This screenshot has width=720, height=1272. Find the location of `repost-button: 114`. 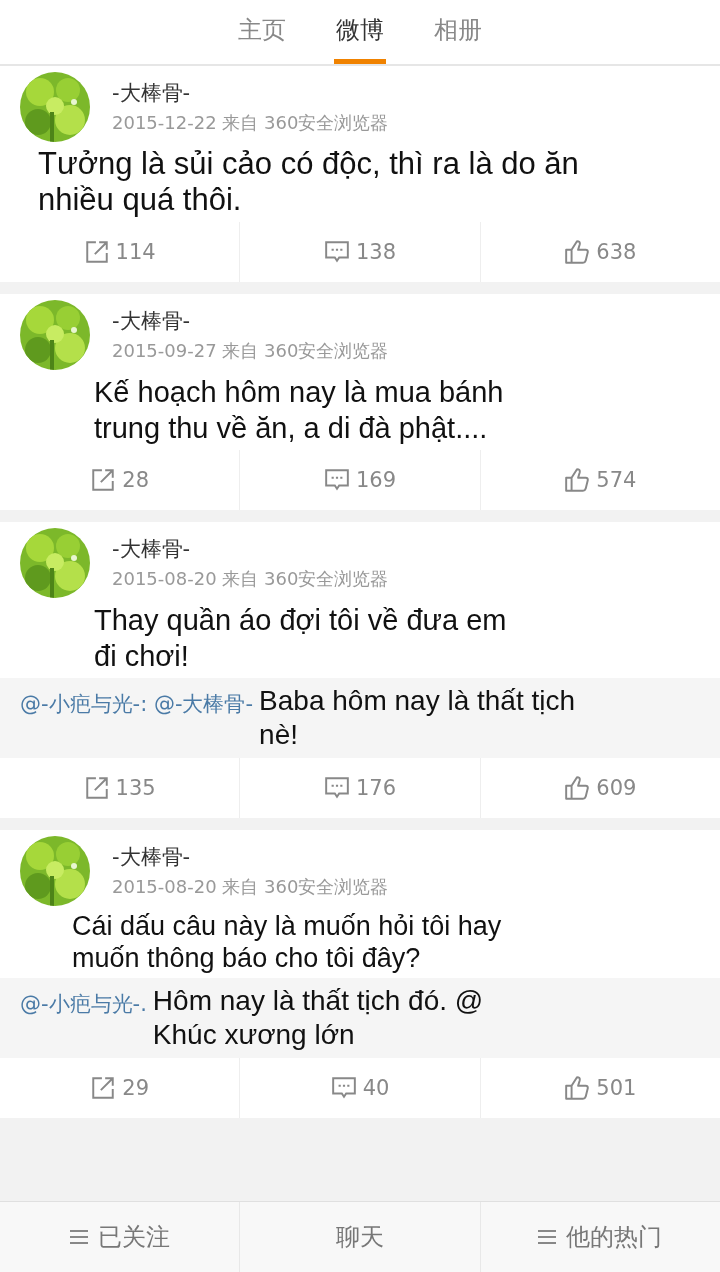

repost-button: 114 is located at coordinates (120, 252).